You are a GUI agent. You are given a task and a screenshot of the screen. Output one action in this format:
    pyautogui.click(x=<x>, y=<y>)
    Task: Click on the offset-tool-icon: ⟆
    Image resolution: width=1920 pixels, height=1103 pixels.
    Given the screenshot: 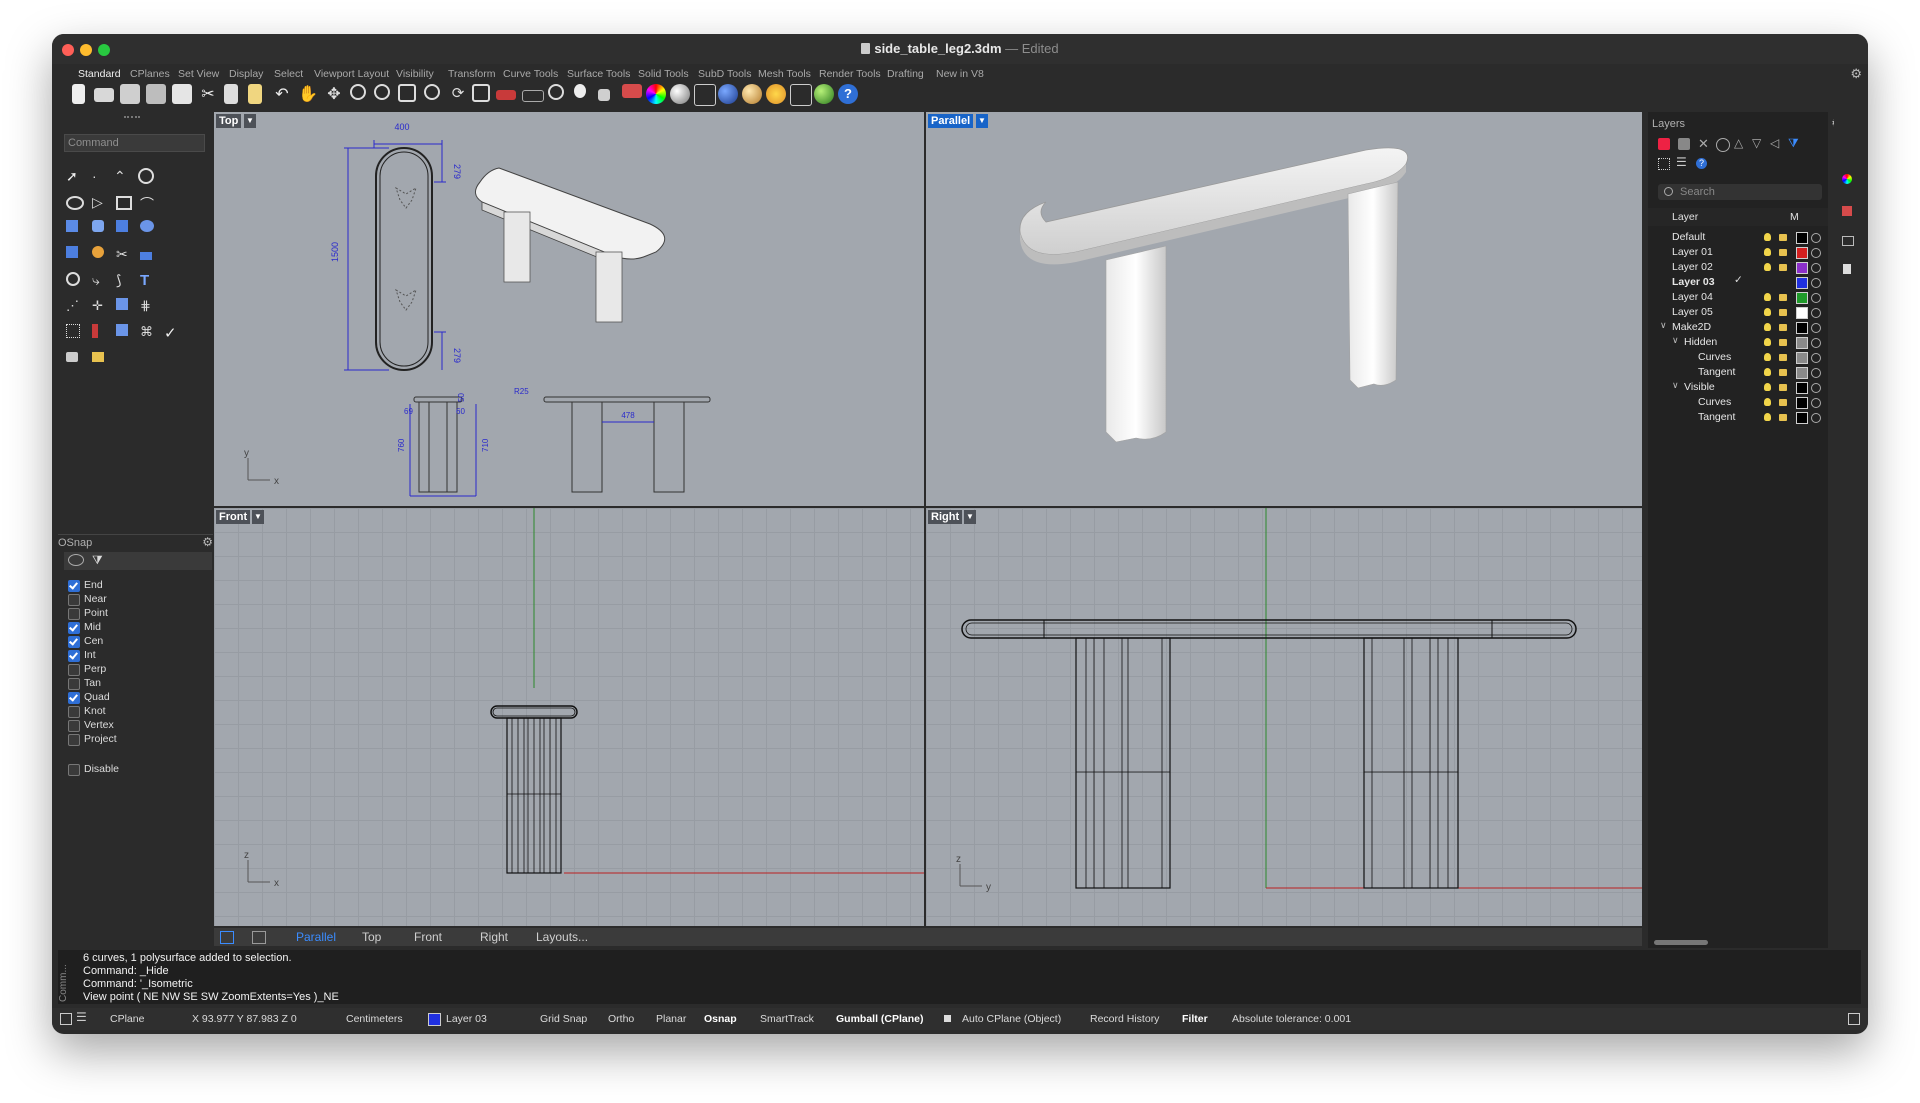 What is the action you would take?
    pyautogui.click(x=126, y=282)
    